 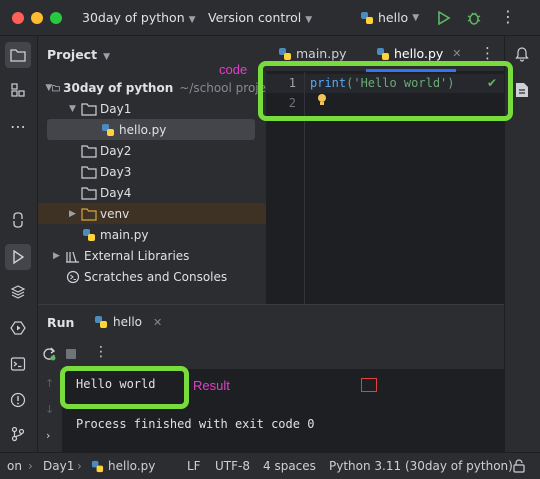 I want to click on breadcrumb-label: Day1, so click(x=59, y=466).